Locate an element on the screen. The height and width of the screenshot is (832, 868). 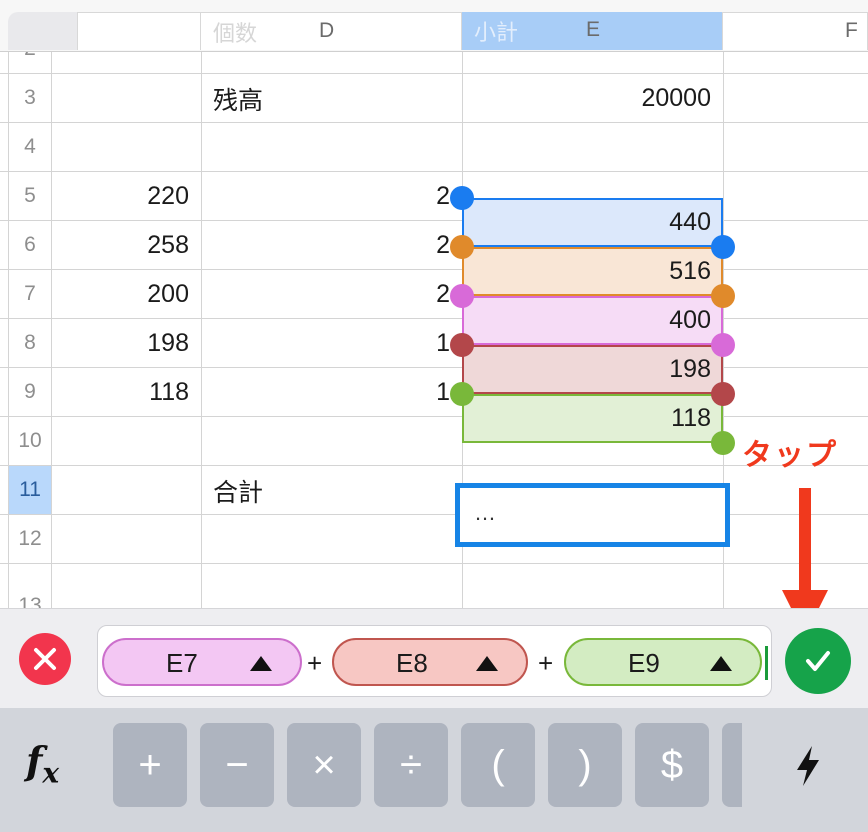
reference-range-e6: 516 is located at coordinates (592, 271).